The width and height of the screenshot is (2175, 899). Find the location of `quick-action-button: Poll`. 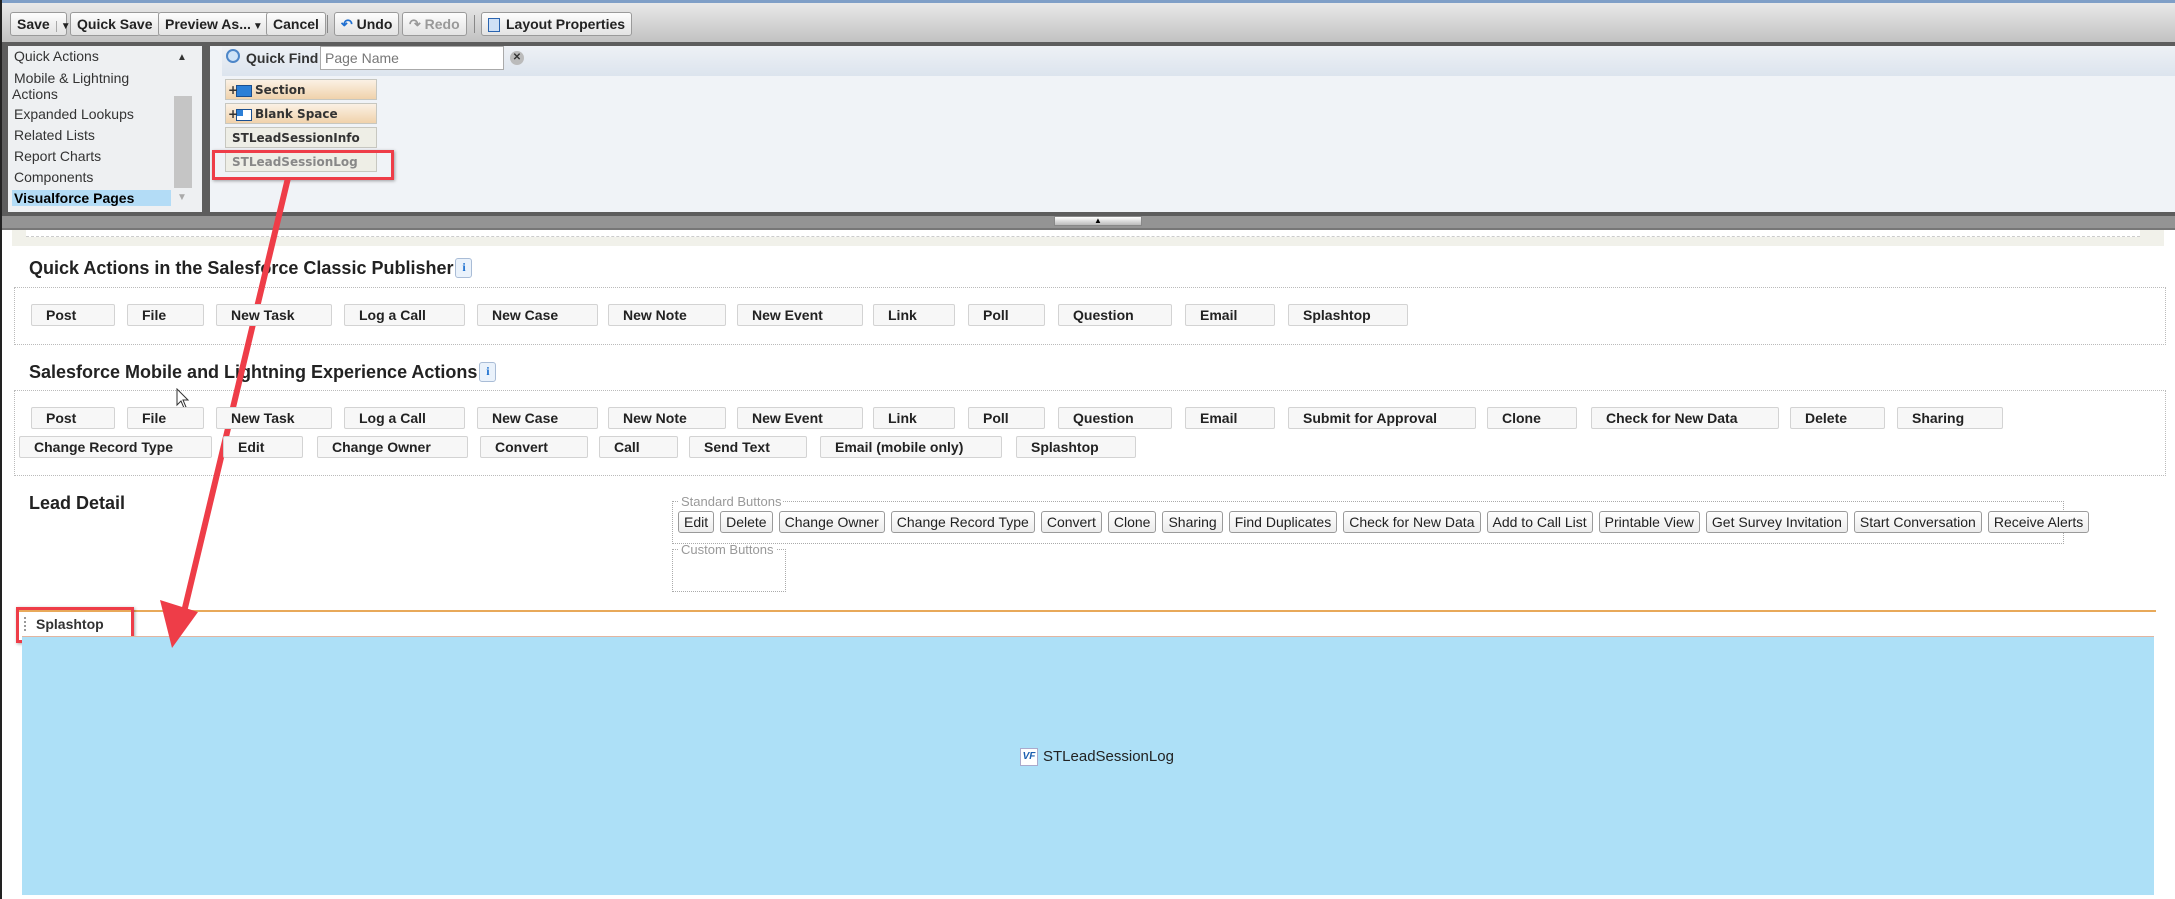

quick-action-button: Poll is located at coordinates (1006, 315).